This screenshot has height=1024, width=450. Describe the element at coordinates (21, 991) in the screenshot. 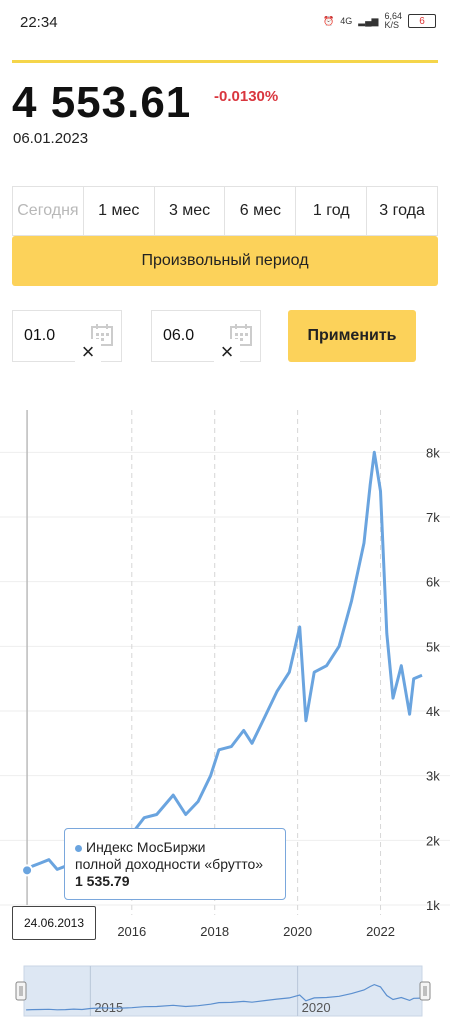

I see `navigator-left-handle` at that location.